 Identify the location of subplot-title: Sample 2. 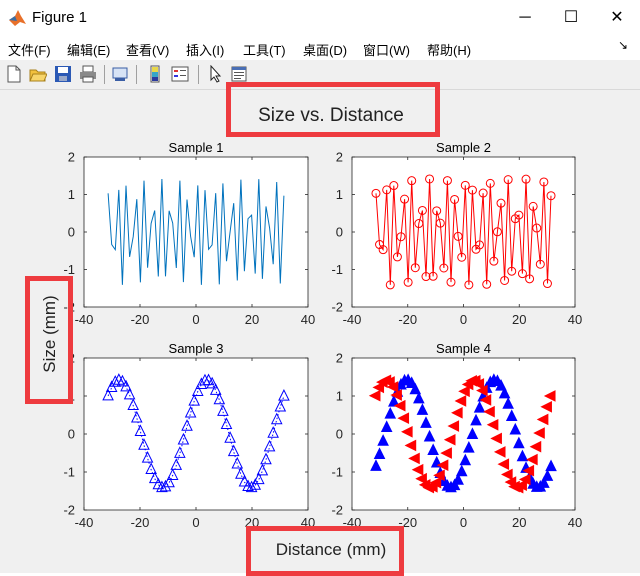
(463, 147).